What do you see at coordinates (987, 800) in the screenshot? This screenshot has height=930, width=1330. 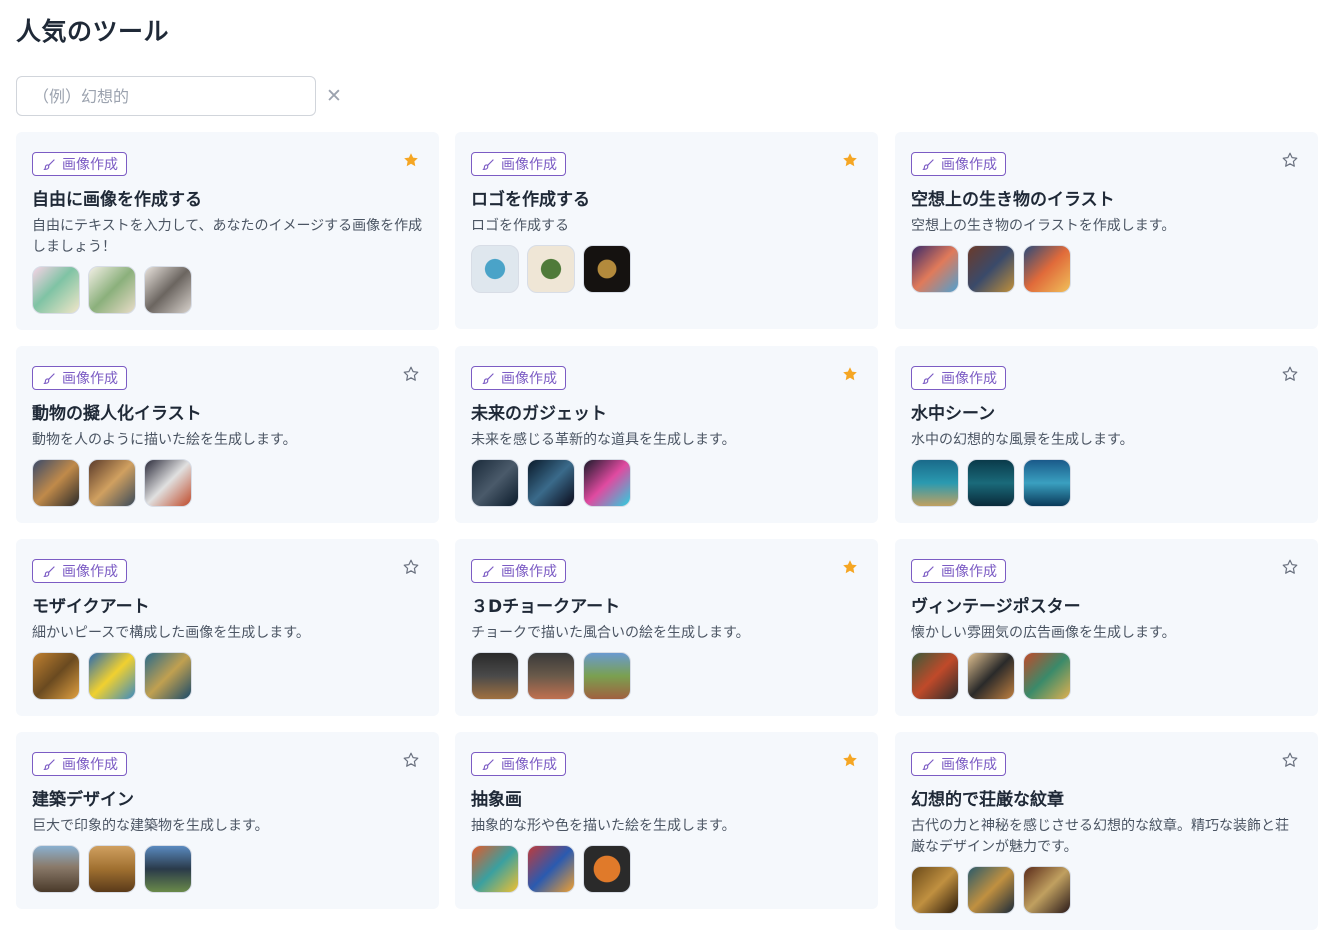 I see `card-title: 幻想的で荘厳な紋章` at bounding box center [987, 800].